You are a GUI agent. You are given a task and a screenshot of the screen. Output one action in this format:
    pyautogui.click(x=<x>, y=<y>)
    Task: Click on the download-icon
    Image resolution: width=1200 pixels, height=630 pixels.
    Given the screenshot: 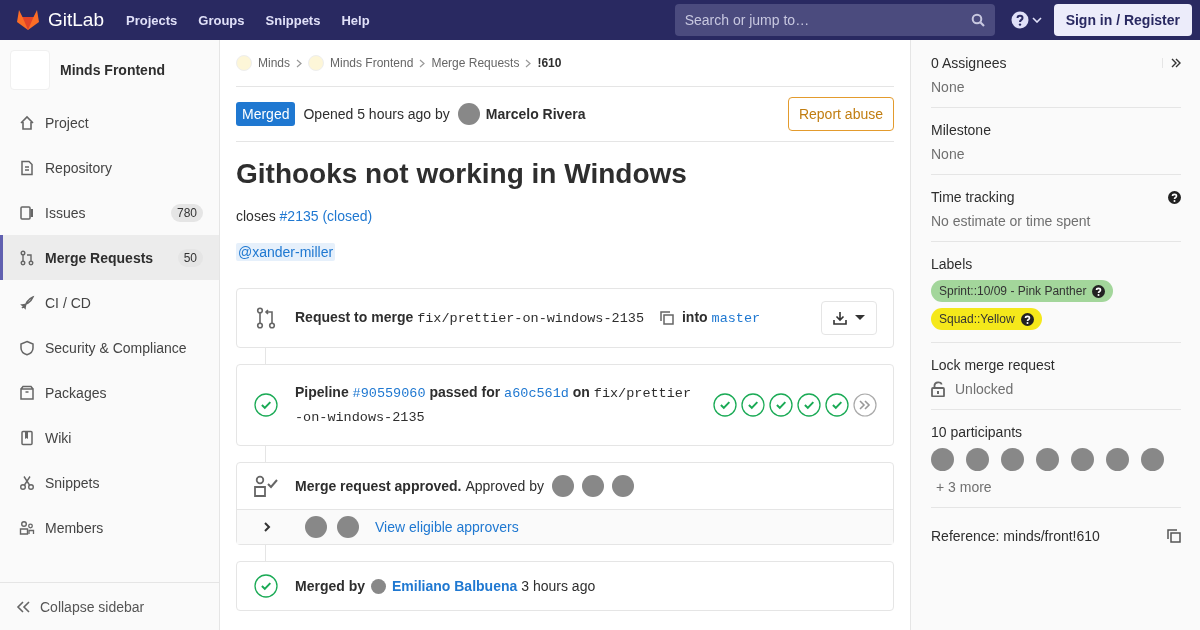 What is the action you would take?
    pyautogui.click(x=840, y=318)
    